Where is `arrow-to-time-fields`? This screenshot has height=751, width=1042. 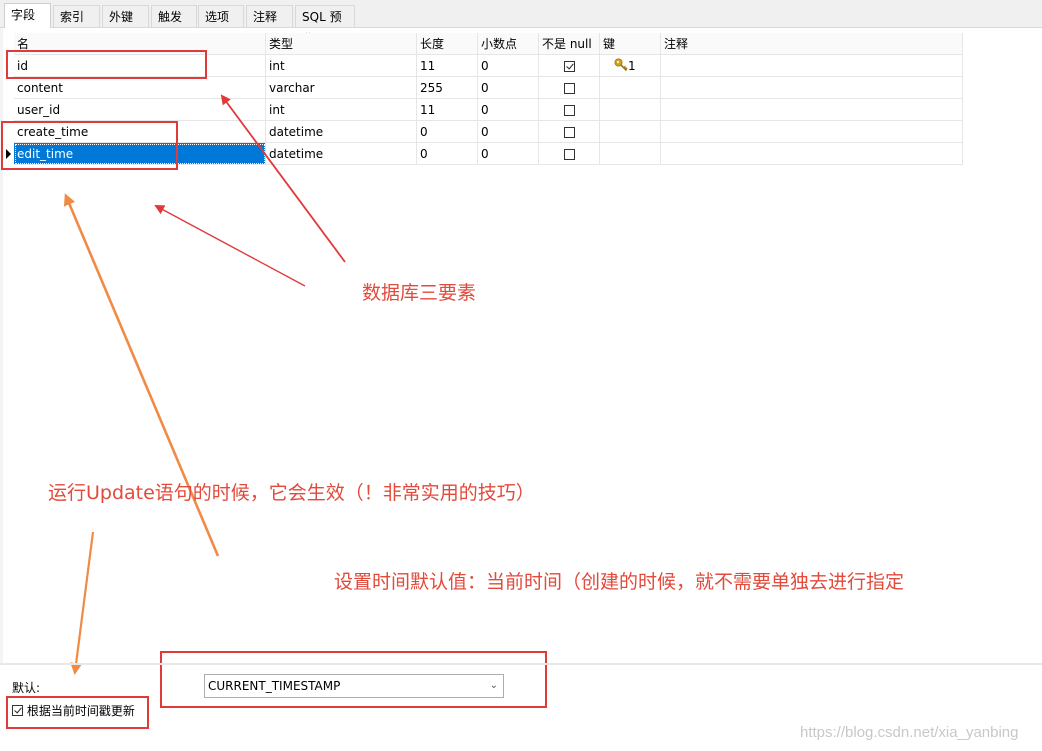
arrow-to-time-fields is located at coordinates (230, 246).